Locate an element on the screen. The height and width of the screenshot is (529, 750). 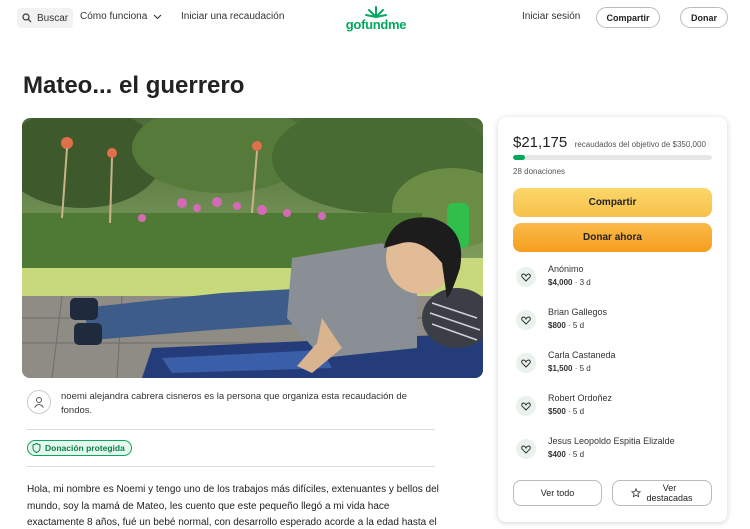
see-top-label-line1: Ver is located at coordinates (669, 488).